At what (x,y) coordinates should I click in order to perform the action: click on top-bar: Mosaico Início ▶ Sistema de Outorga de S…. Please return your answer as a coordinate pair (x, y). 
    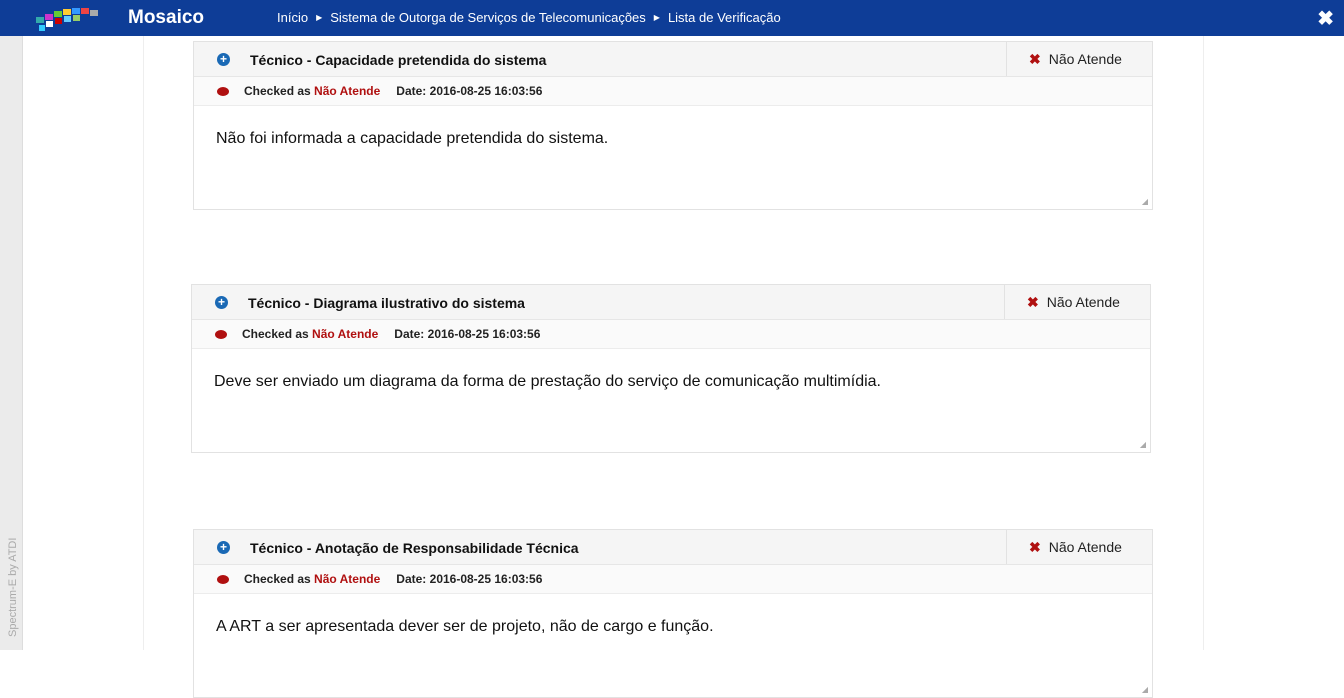
    Looking at the image, I should click on (672, 18).